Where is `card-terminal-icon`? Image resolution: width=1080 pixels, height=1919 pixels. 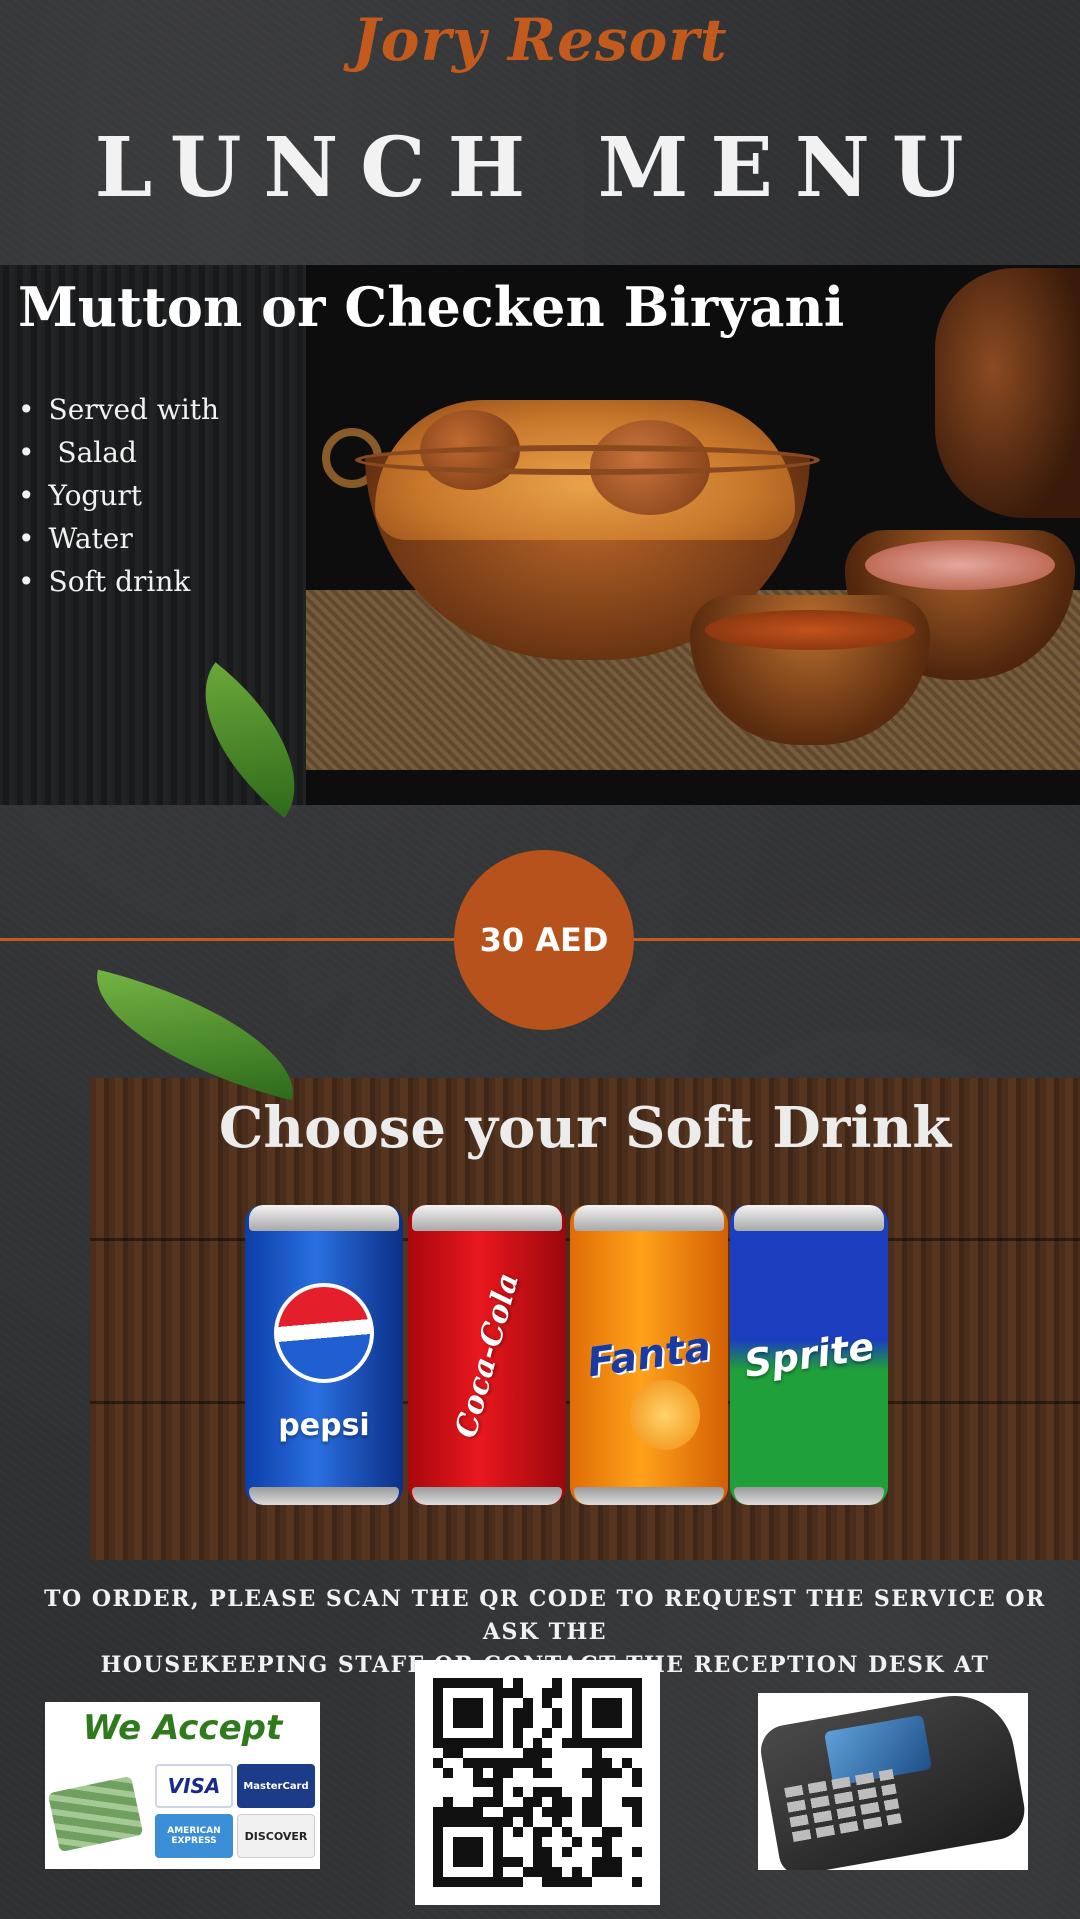
card-terminal-icon is located at coordinates (893, 1781).